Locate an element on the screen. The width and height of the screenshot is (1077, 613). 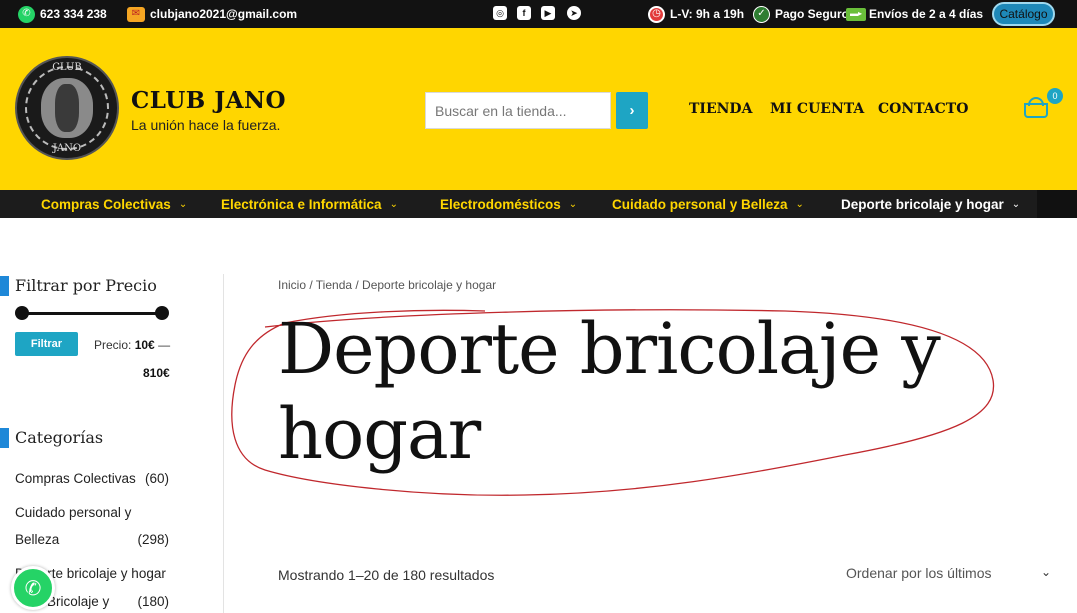
truck-icon: ▬▸ is located at coordinates (856, 14).